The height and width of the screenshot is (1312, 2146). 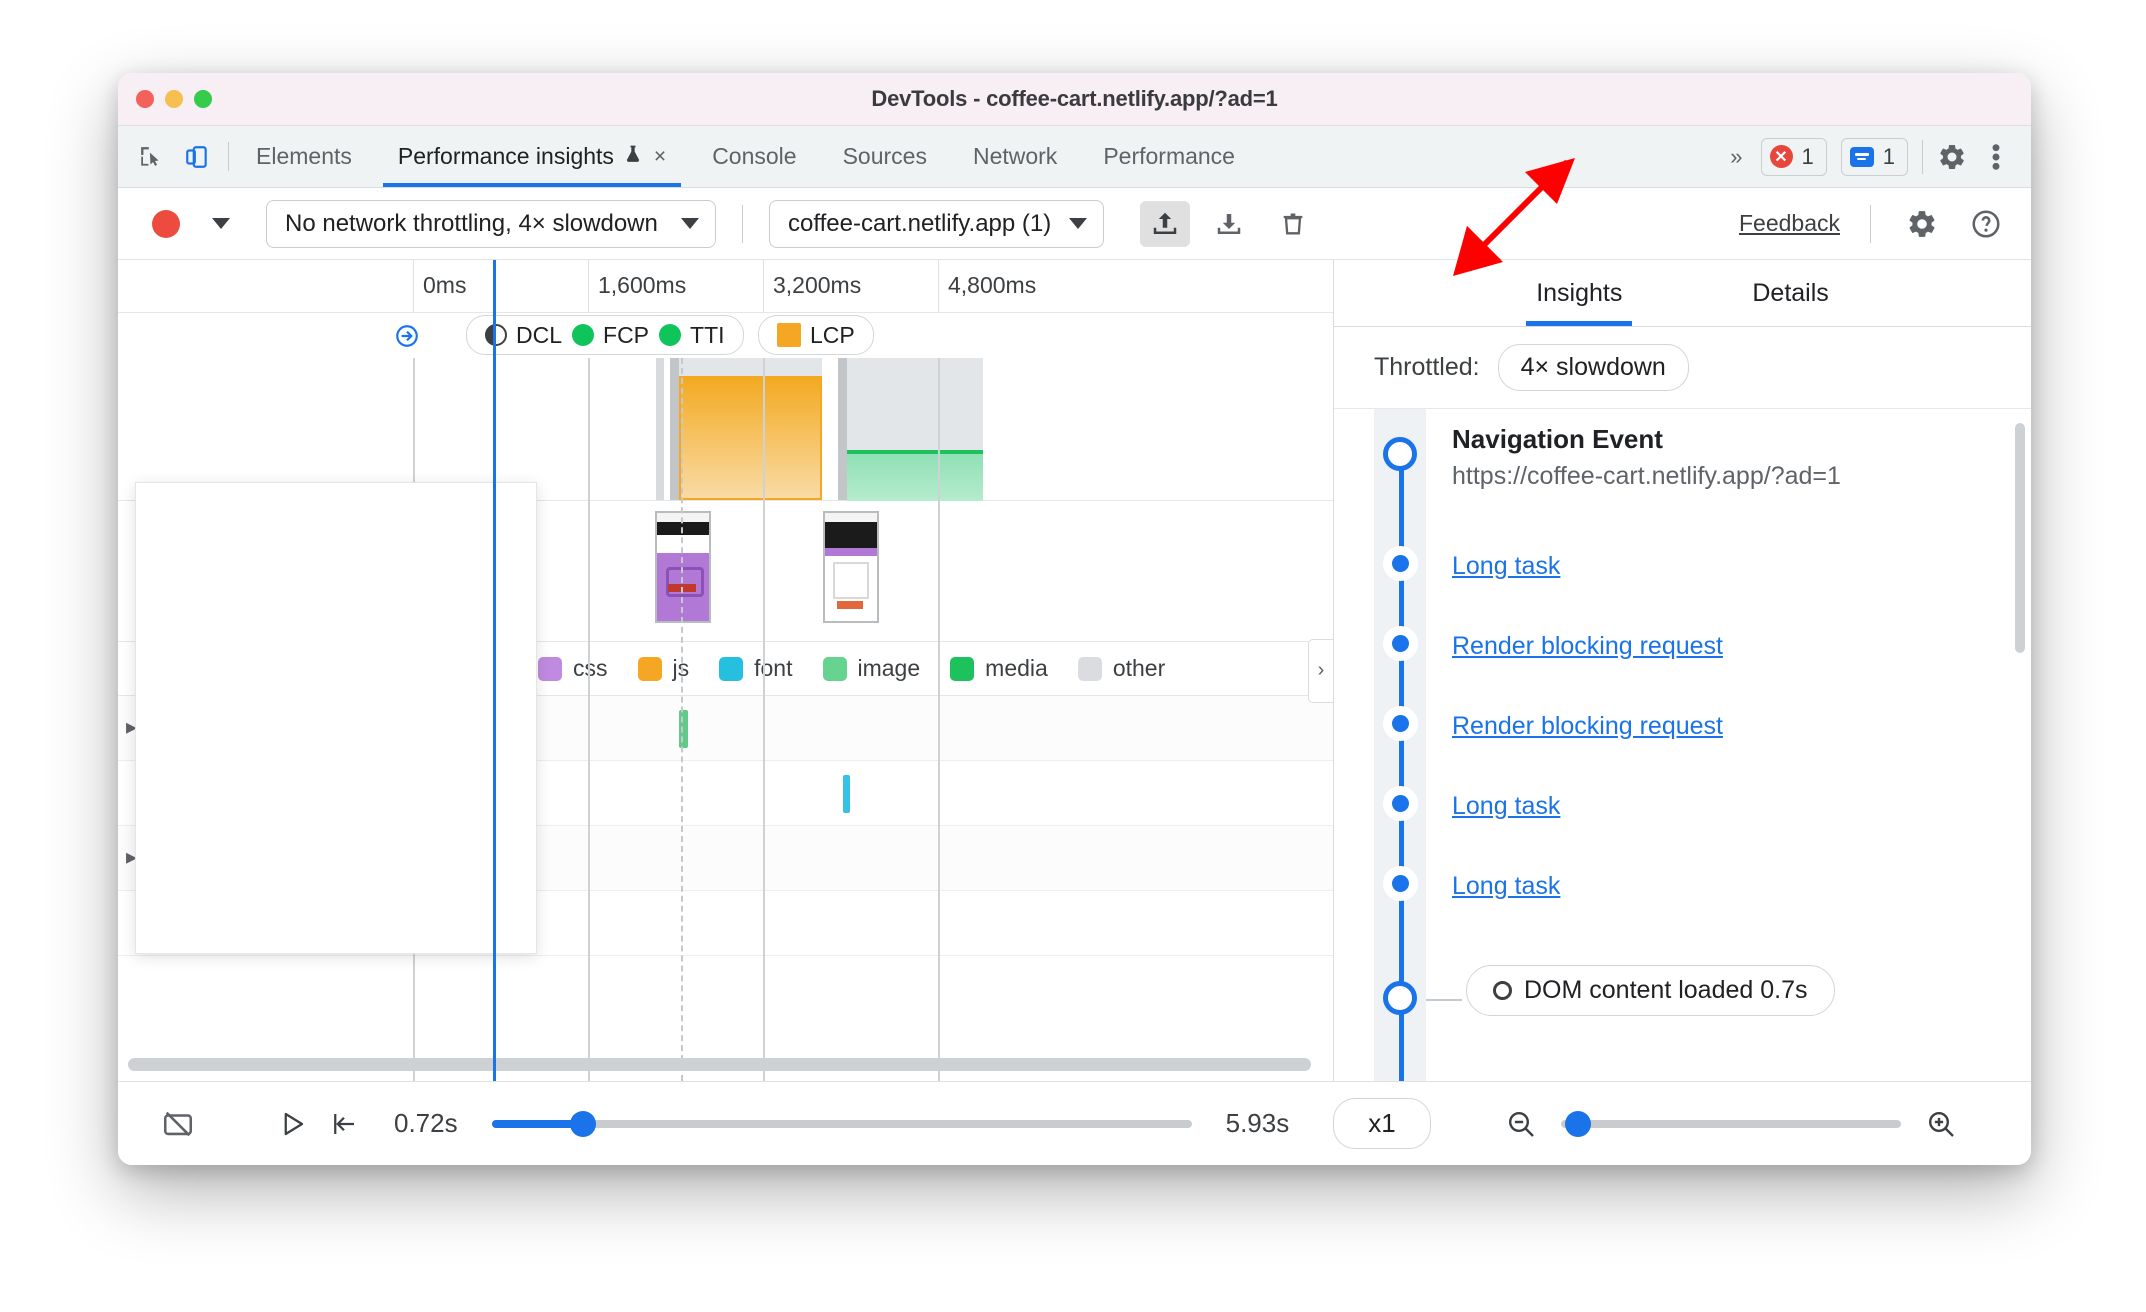 I want to click on marker-group-dcl-fcp-tti: DCL FCP TTI, so click(x=605, y=335).